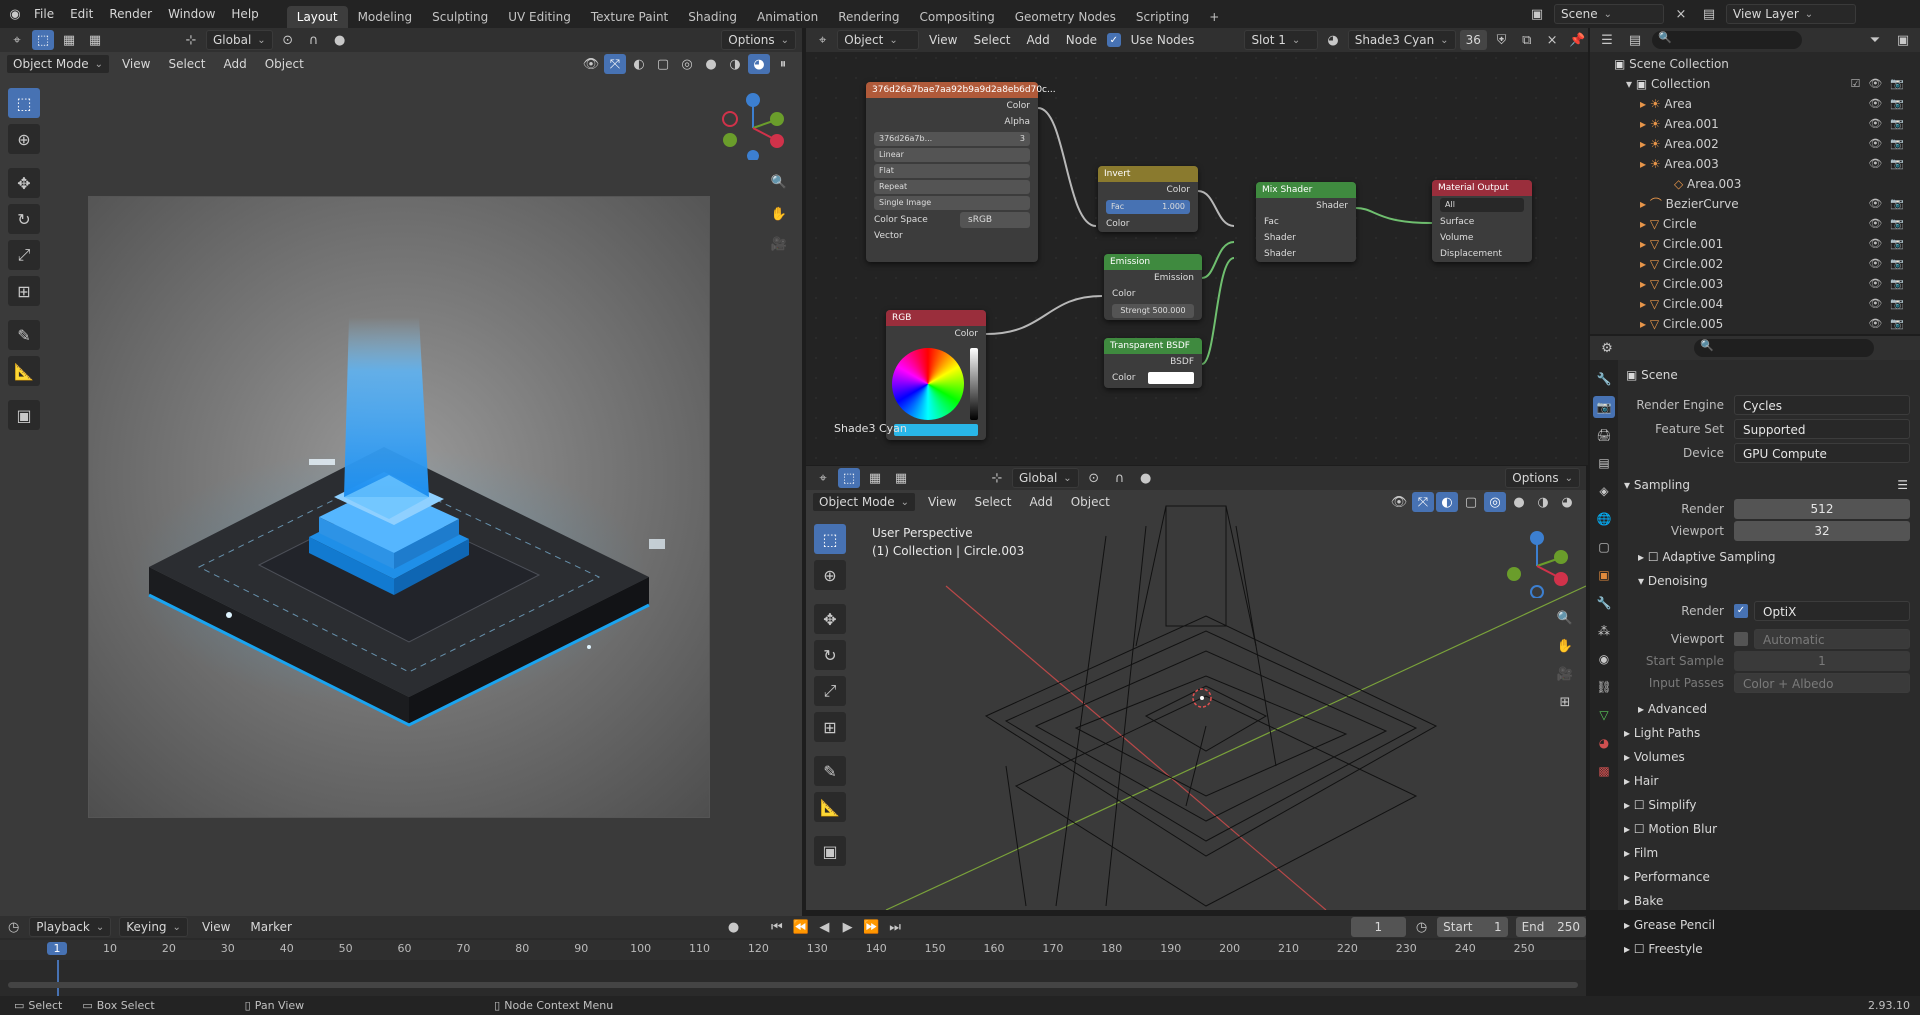 The image size is (1920, 1015). Describe the element at coordinates (314, 40) in the screenshot. I see `magnet-icon: ∩` at that location.